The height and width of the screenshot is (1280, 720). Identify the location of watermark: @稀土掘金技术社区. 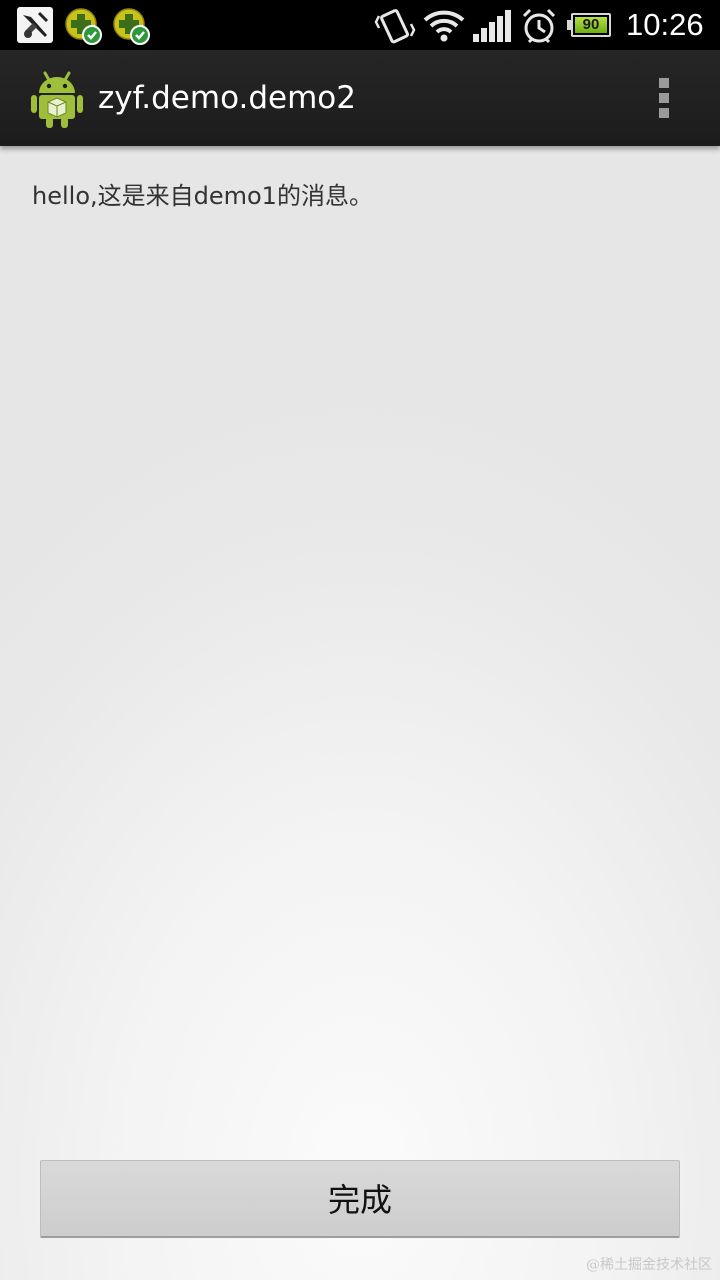
(649, 1265).